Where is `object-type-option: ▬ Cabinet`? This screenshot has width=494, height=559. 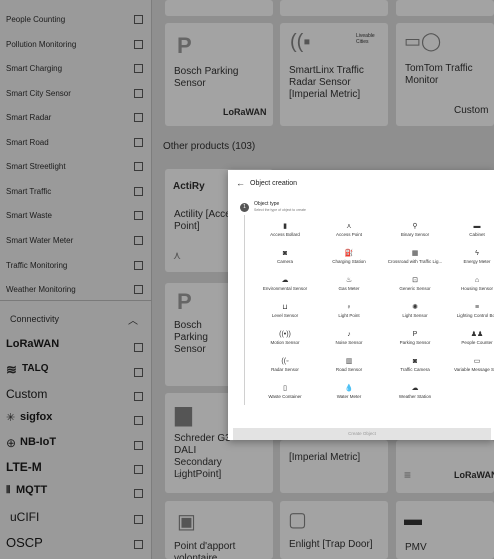 object-type-option: ▬ Cabinet is located at coordinates (469, 234).